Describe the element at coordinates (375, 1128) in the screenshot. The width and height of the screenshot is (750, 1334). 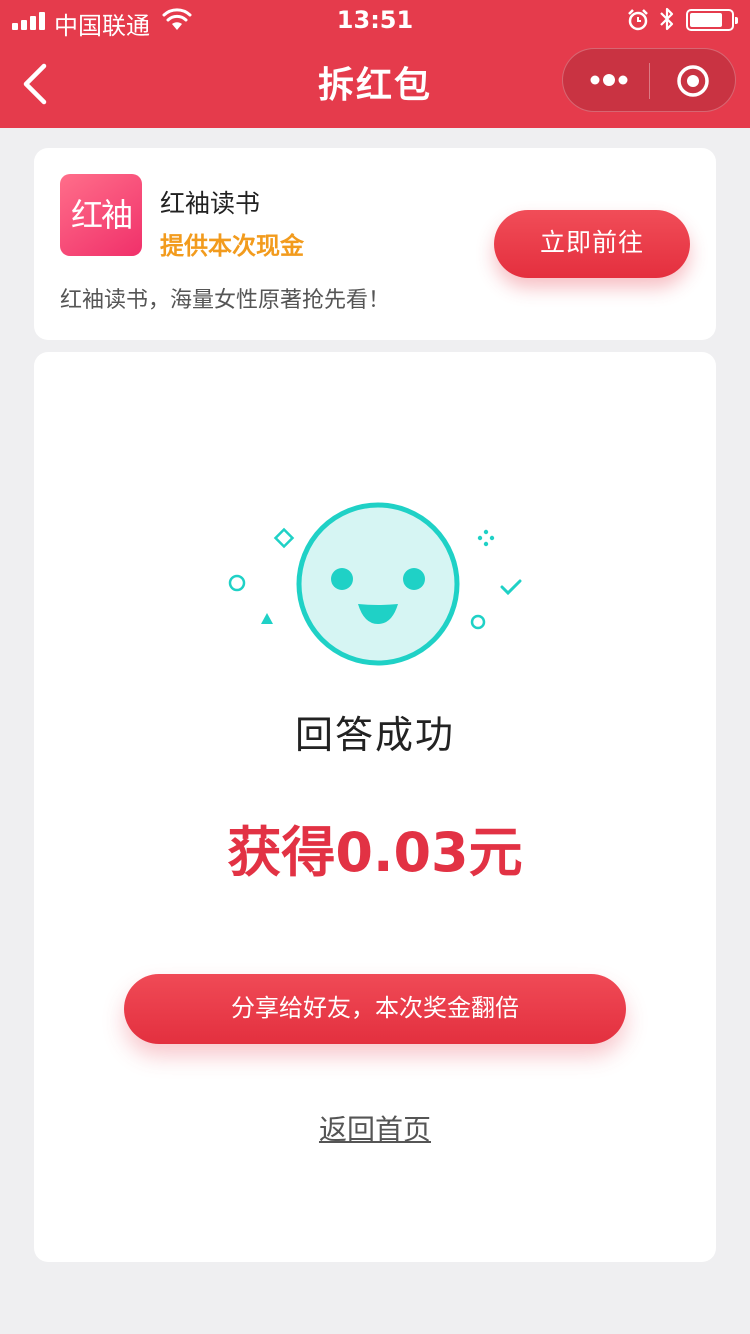
I see `back-to-home-link: 返回首页` at that location.